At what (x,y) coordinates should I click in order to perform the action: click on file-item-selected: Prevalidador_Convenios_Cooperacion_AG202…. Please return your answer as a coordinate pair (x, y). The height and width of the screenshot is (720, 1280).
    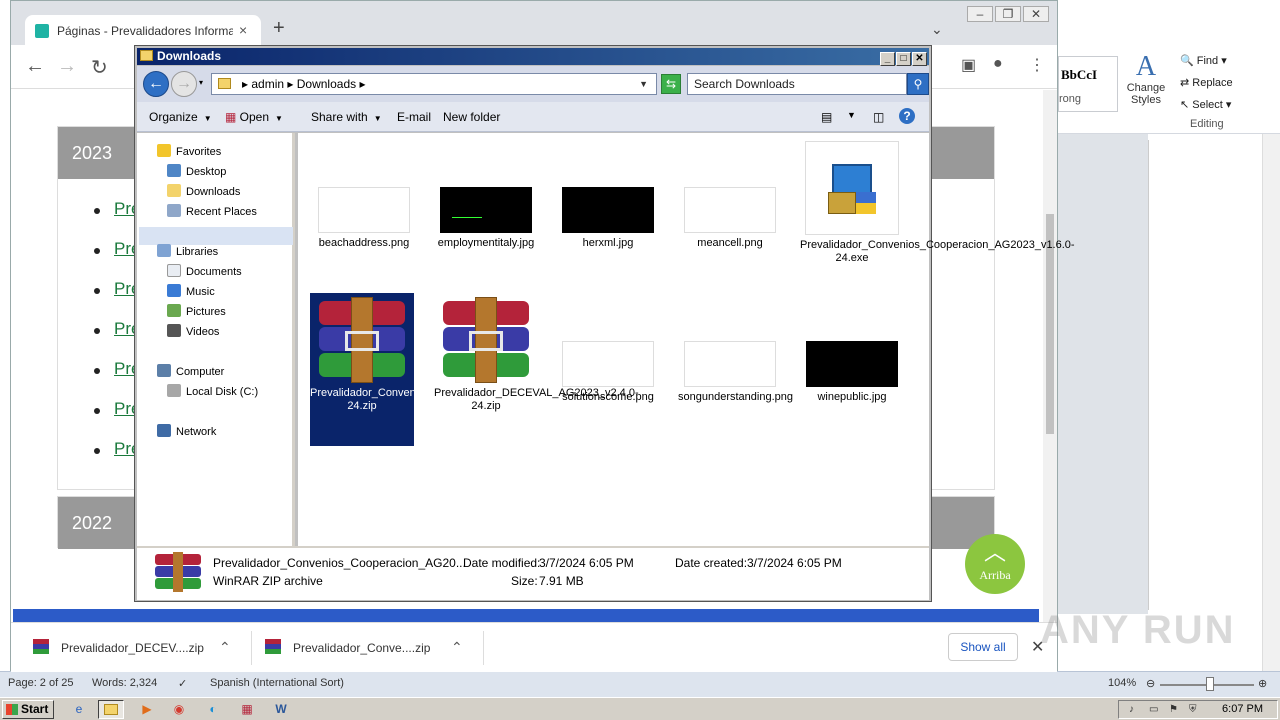
    Looking at the image, I should click on (447, 369).